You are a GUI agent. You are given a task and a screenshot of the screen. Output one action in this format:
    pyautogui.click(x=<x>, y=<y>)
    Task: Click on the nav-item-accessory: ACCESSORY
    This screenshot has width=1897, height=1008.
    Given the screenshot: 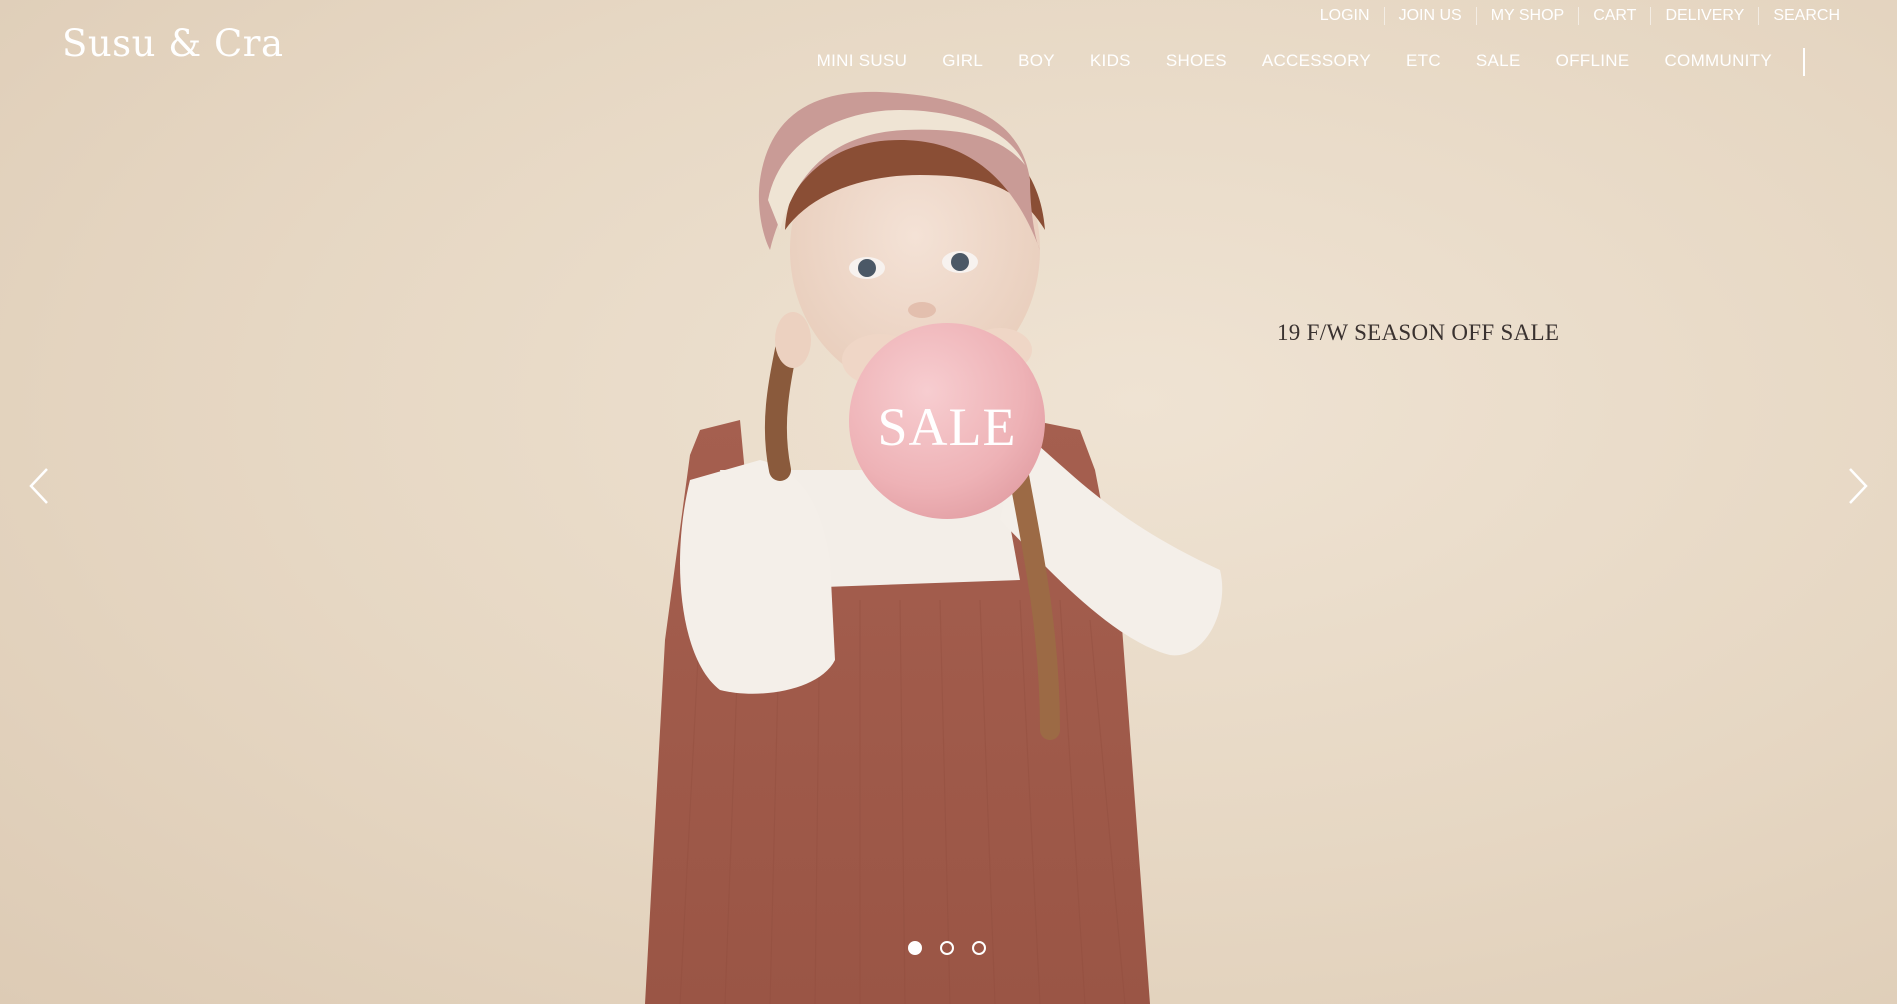 What is the action you would take?
    pyautogui.click(x=1316, y=61)
    